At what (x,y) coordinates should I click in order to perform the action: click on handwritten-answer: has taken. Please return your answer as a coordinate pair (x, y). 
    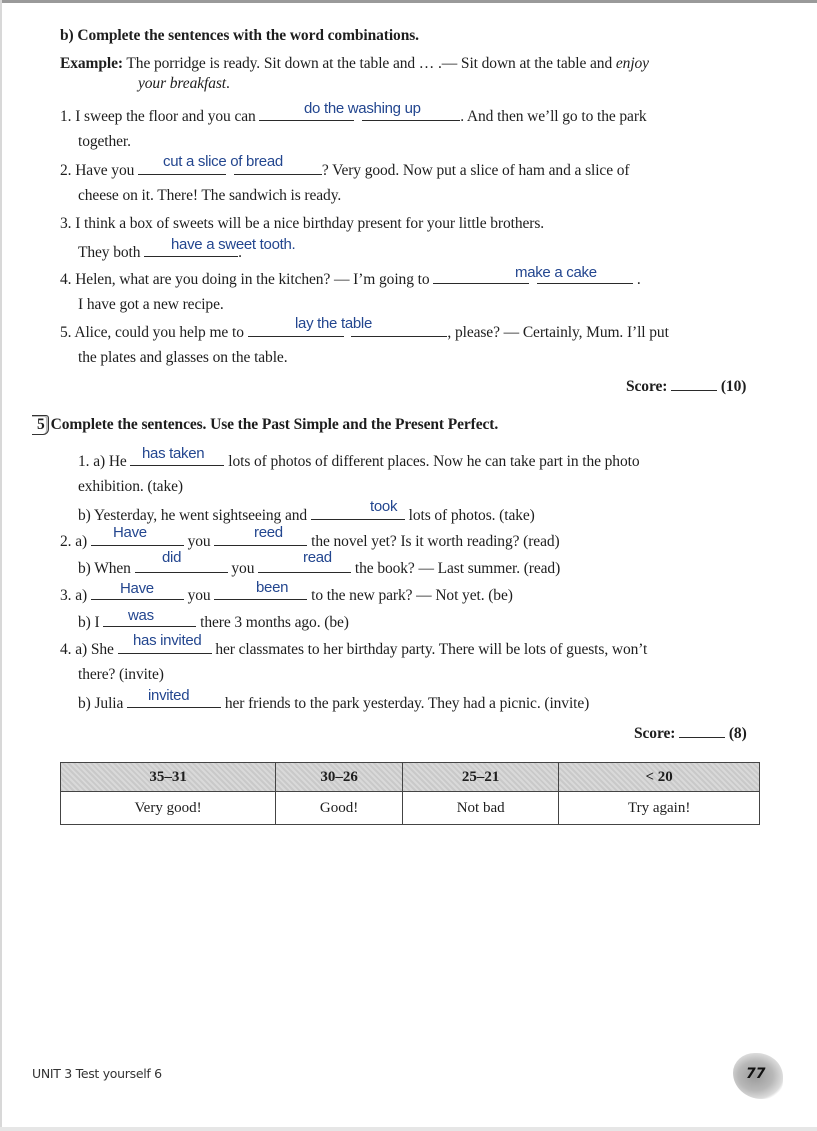
    Looking at the image, I should click on (173, 453).